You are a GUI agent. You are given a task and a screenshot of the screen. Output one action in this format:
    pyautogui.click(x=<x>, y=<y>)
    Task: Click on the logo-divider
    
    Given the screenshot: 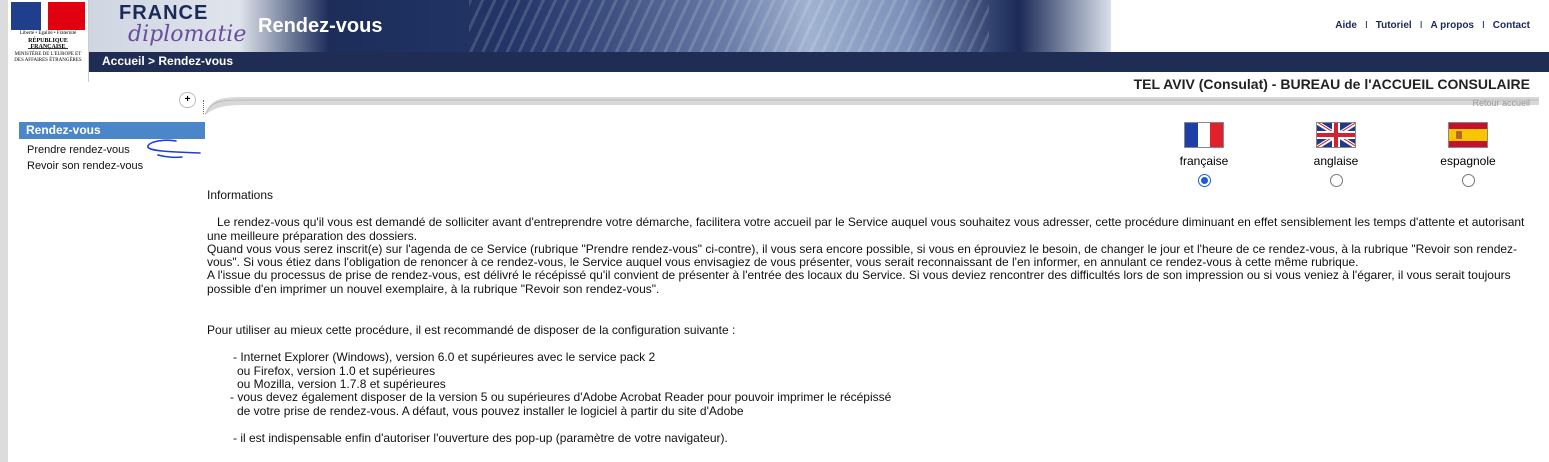 What is the action you would take?
    pyautogui.click(x=48, y=48)
    